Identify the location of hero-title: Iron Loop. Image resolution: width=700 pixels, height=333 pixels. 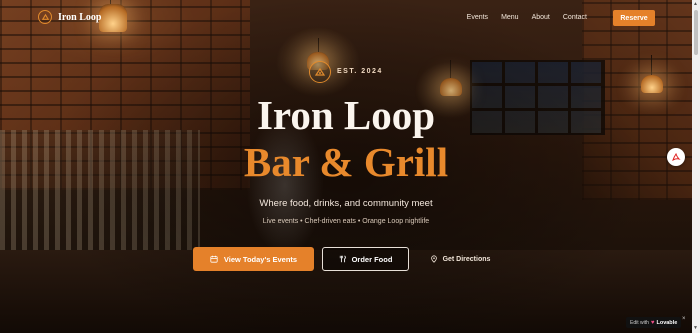
(346, 115).